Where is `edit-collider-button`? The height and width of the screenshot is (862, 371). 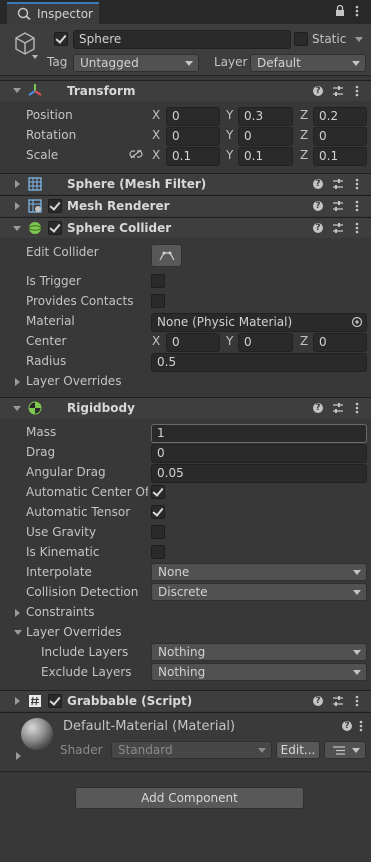 edit-collider-button is located at coordinates (166, 255).